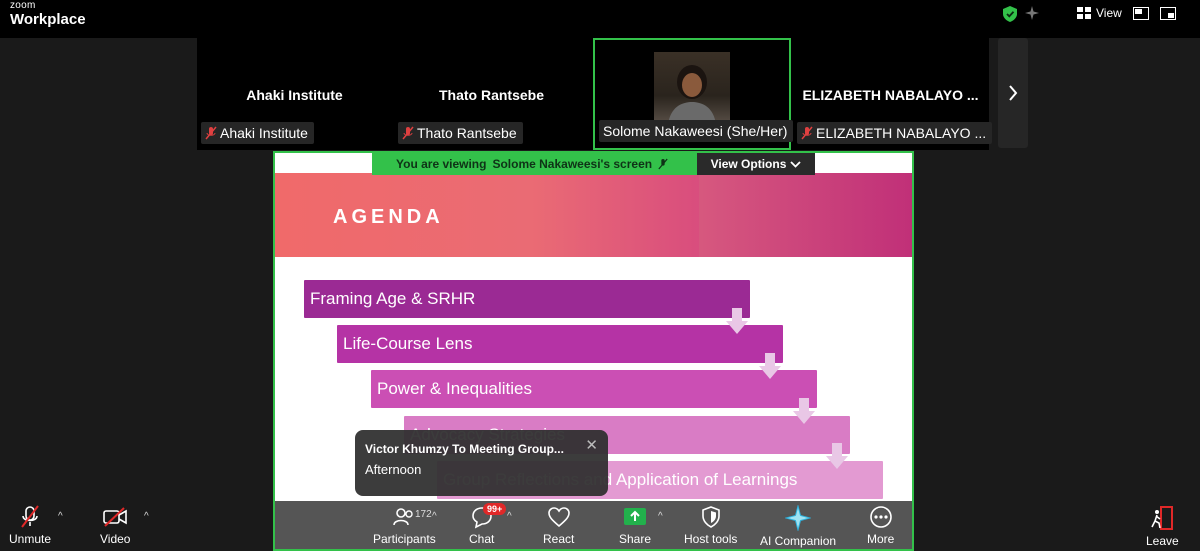 The height and width of the screenshot is (551, 1200). I want to click on top-bar: zoom Workplace View, so click(600, 19).